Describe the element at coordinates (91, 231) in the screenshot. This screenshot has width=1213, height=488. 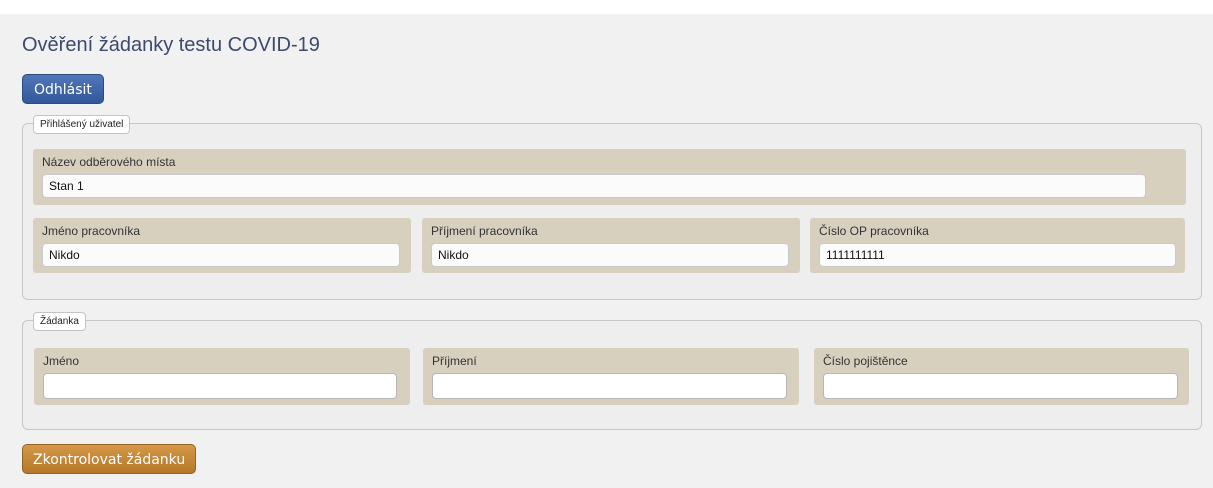
I see `worker-first-name-label: Jméno pracovníka` at that location.